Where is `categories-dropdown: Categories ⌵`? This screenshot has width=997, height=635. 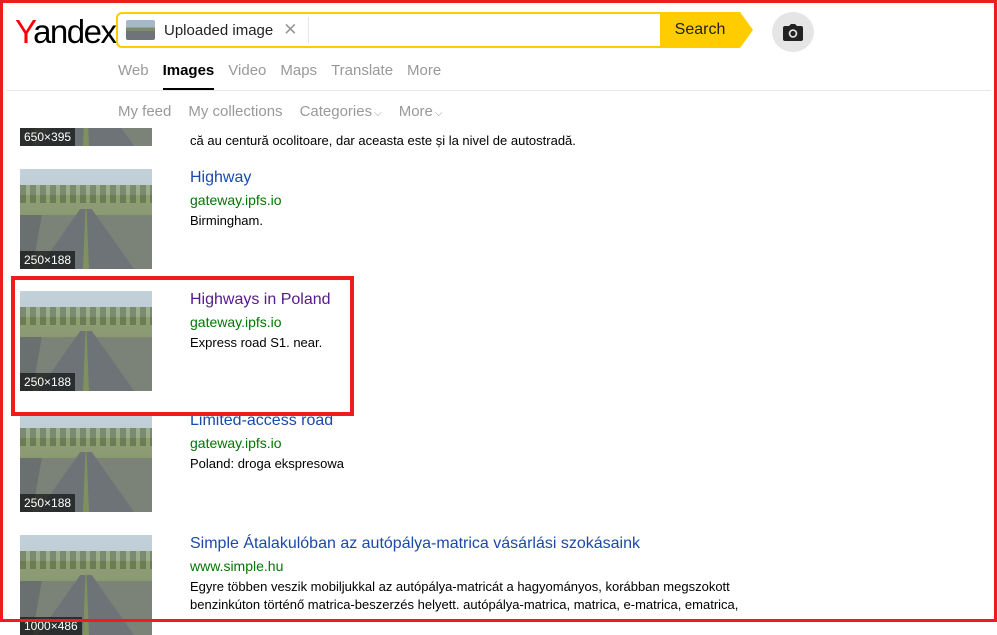
categories-dropdown: Categories ⌵ is located at coordinates (341, 111).